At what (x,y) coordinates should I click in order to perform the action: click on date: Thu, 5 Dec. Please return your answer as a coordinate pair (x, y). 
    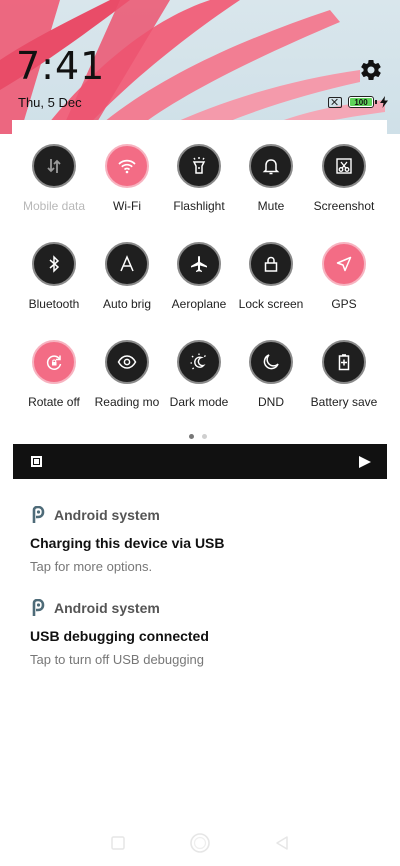
    Looking at the image, I should click on (50, 102).